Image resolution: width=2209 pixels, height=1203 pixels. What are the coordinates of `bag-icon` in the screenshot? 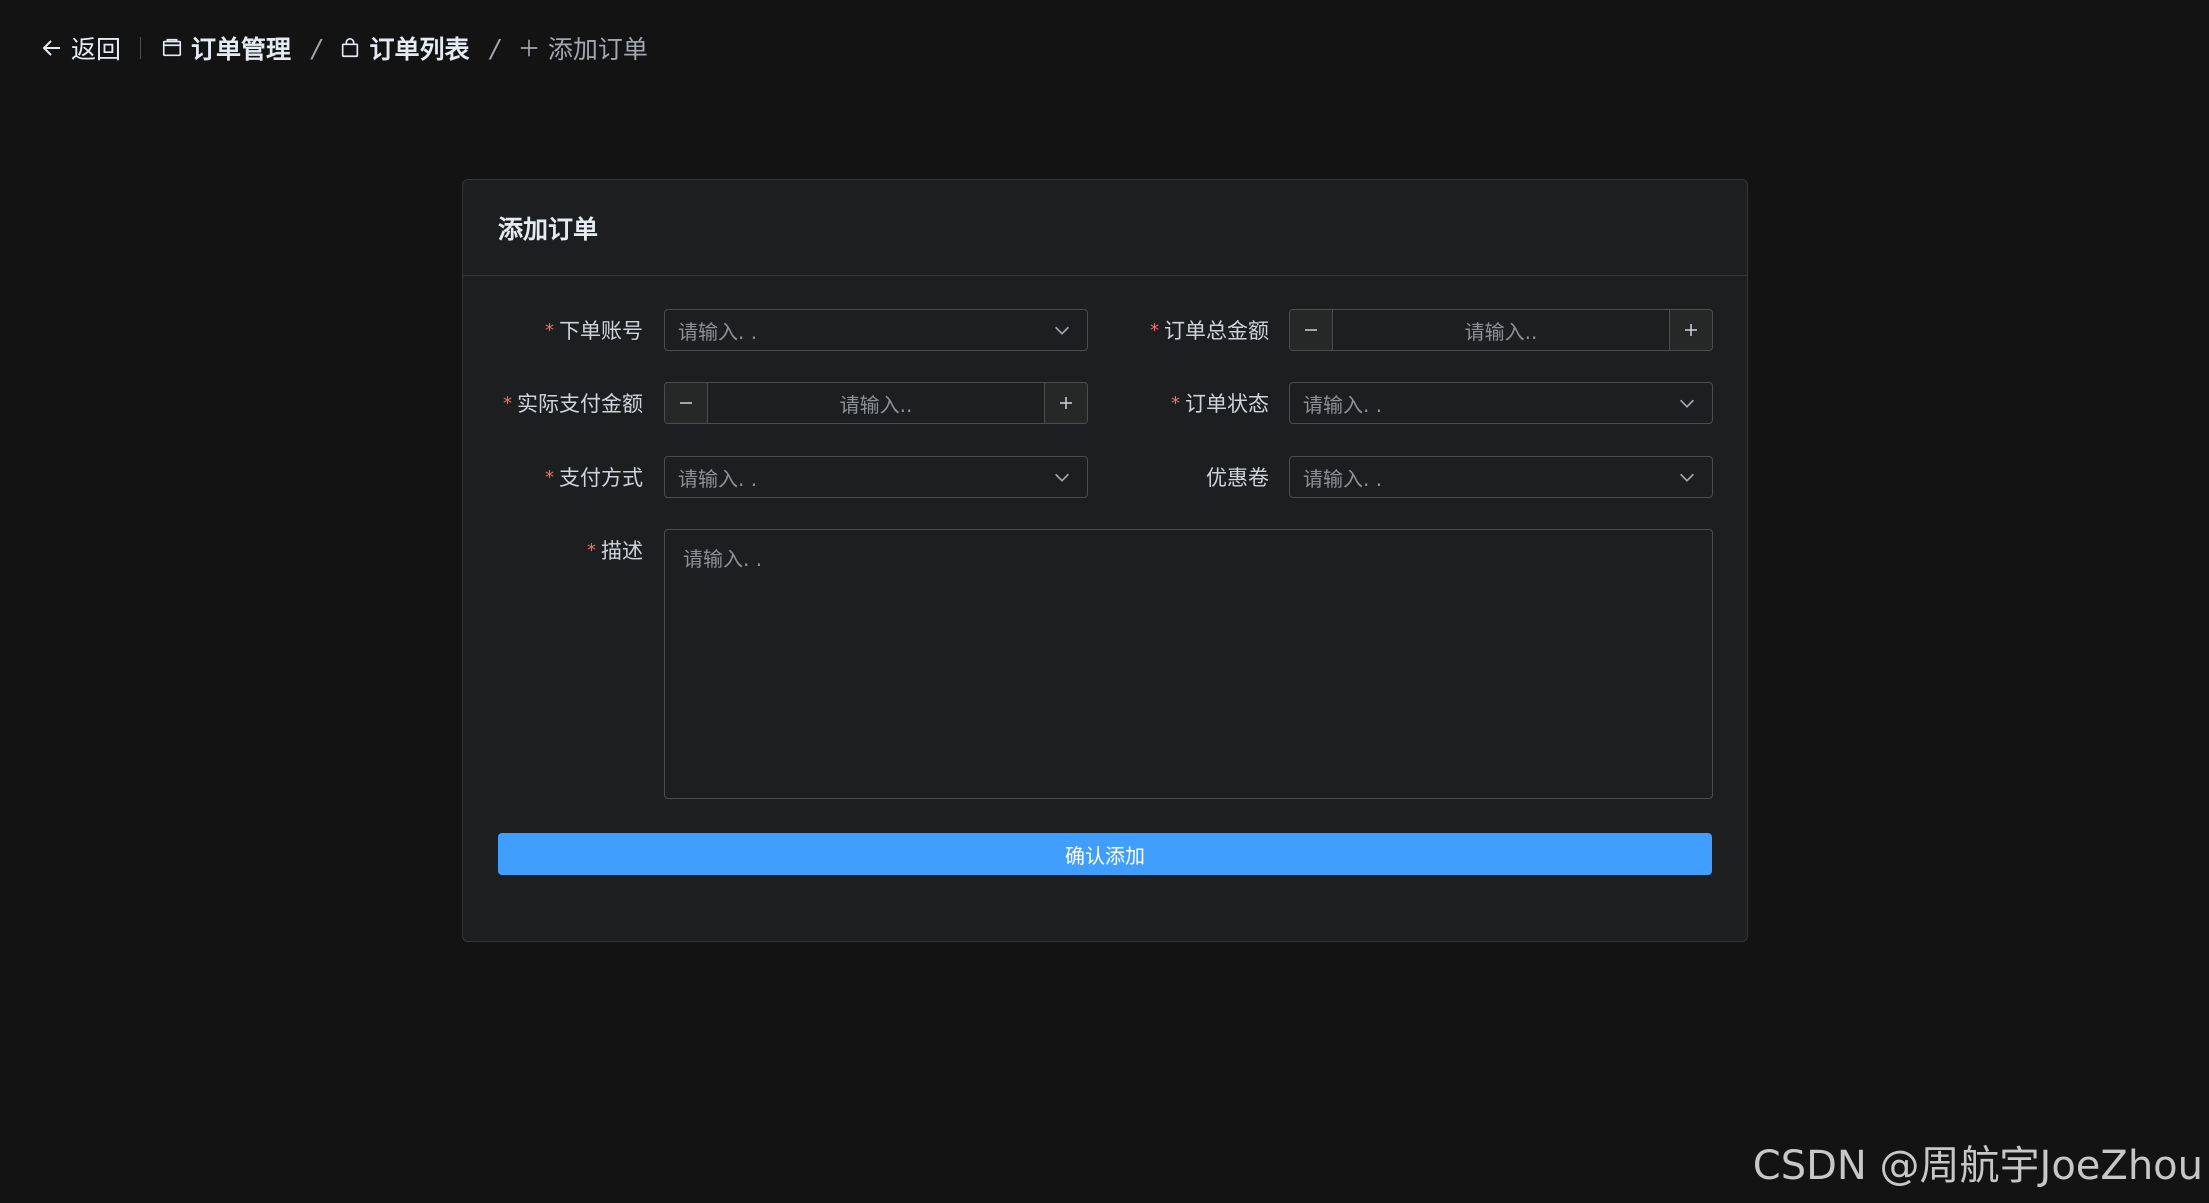 It's located at (350, 48).